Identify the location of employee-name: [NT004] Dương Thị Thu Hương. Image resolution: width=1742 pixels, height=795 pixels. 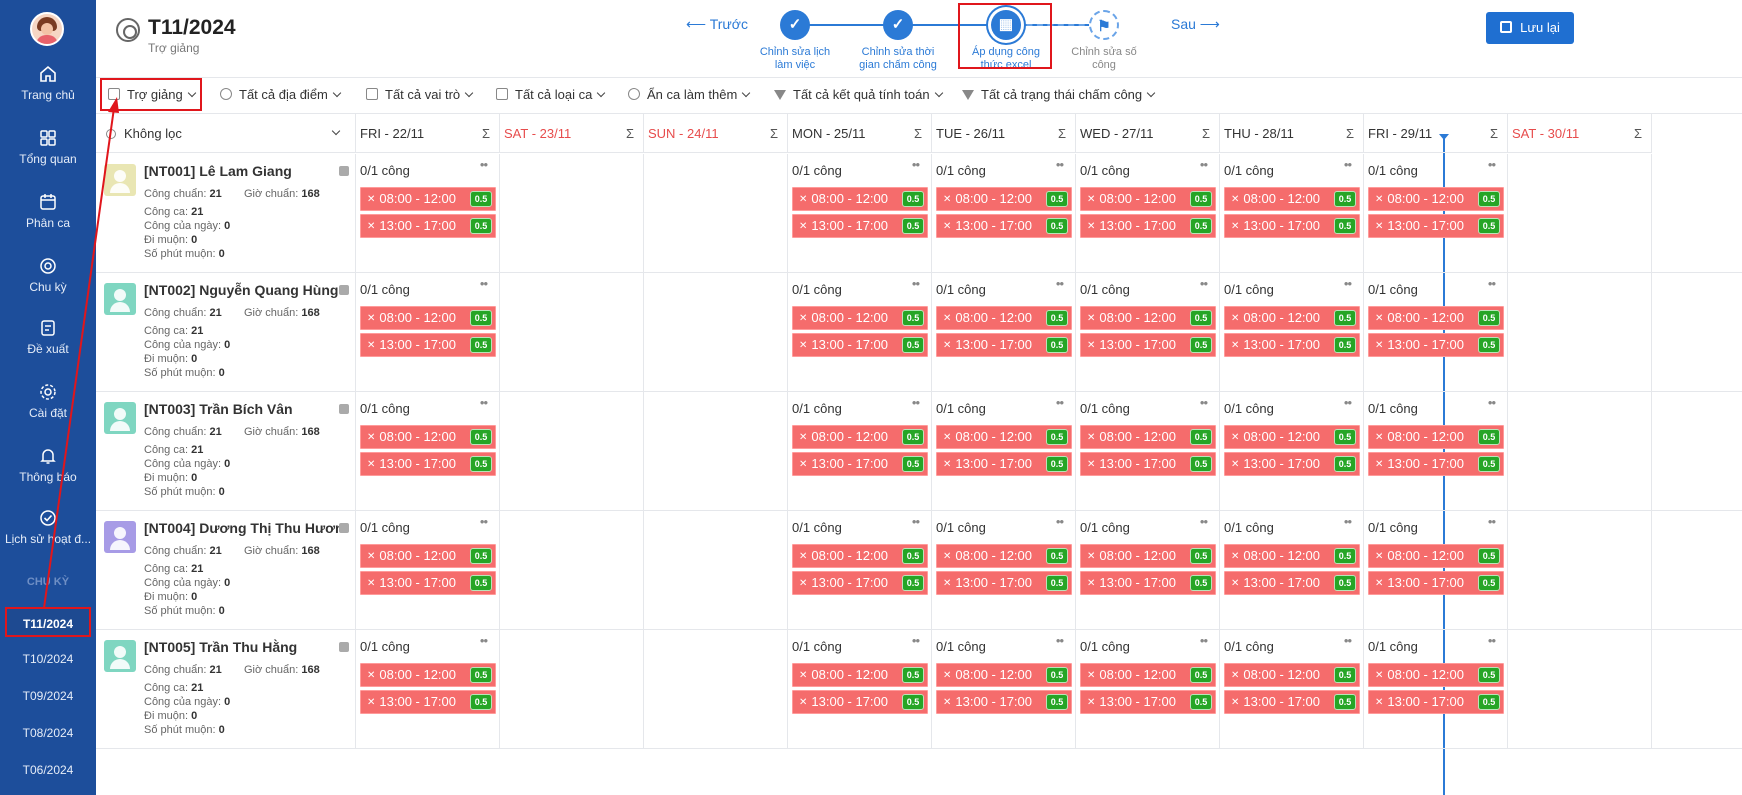
(244, 528).